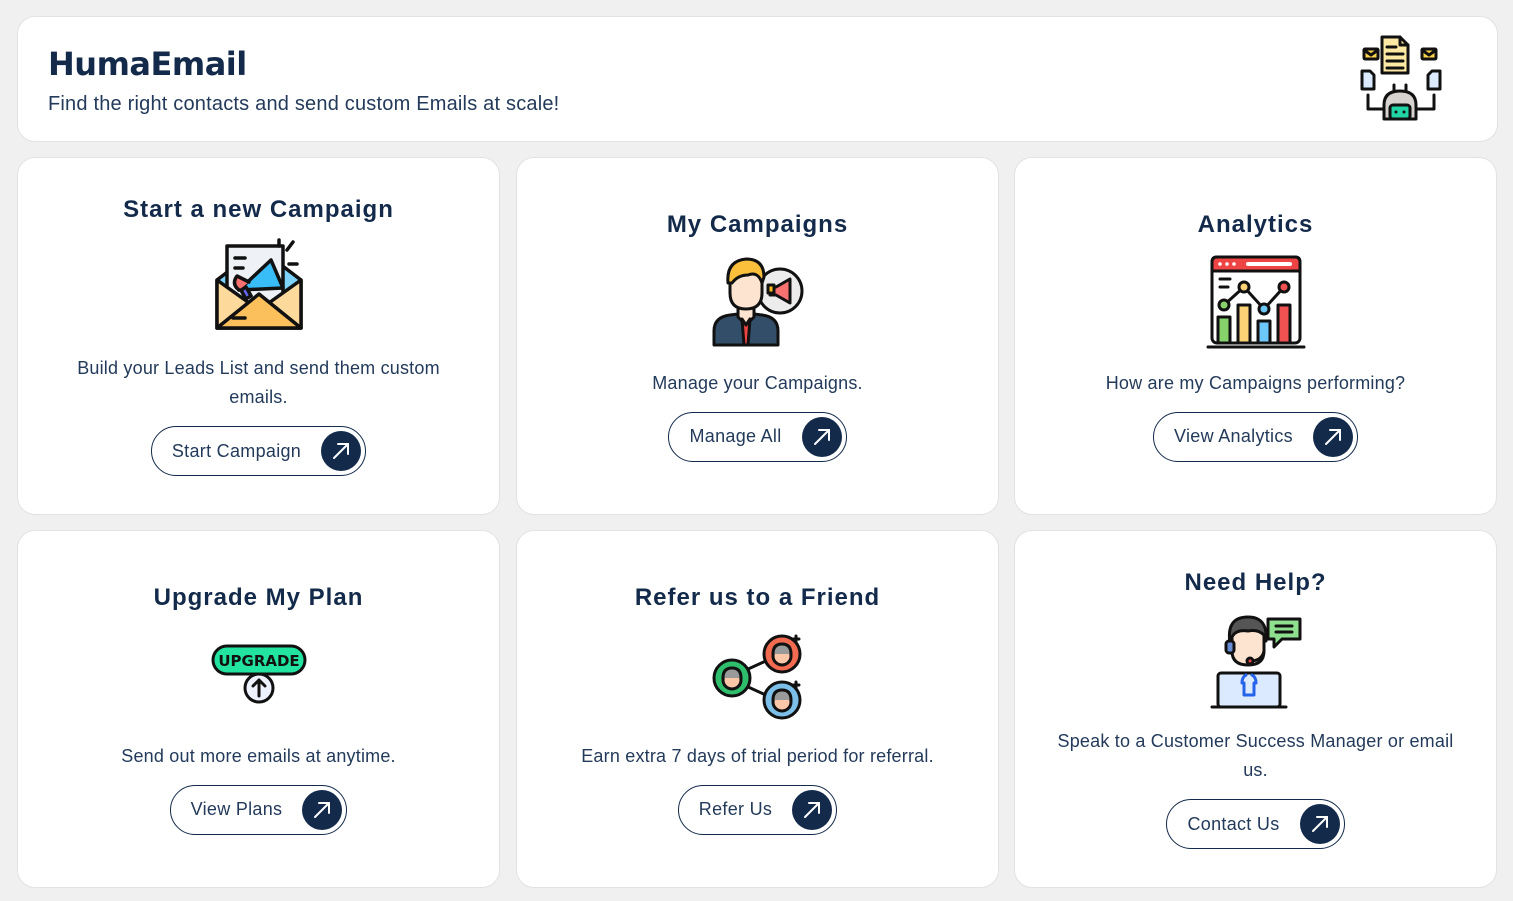 Image resolution: width=1513 pixels, height=901 pixels. What do you see at coordinates (258, 597) in the screenshot?
I see `card-title: Upgrade My Plan` at bounding box center [258, 597].